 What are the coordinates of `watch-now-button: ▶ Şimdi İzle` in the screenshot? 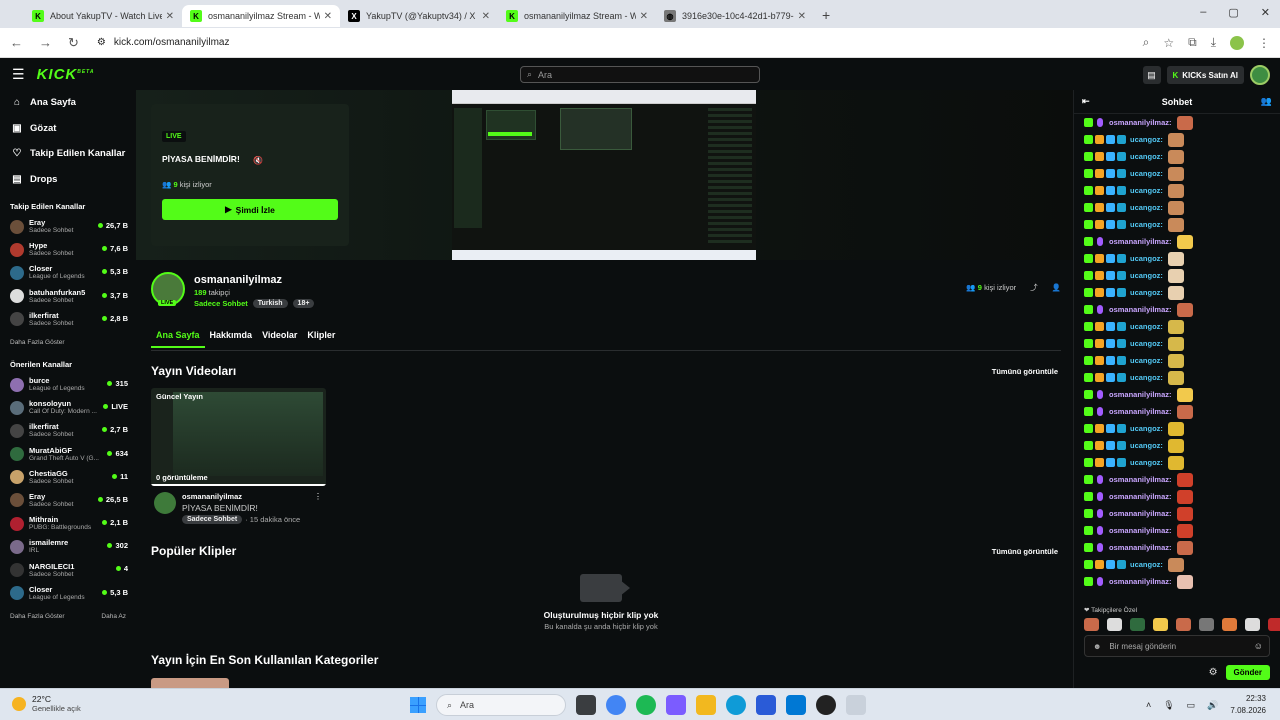 It's located at (250, 209).